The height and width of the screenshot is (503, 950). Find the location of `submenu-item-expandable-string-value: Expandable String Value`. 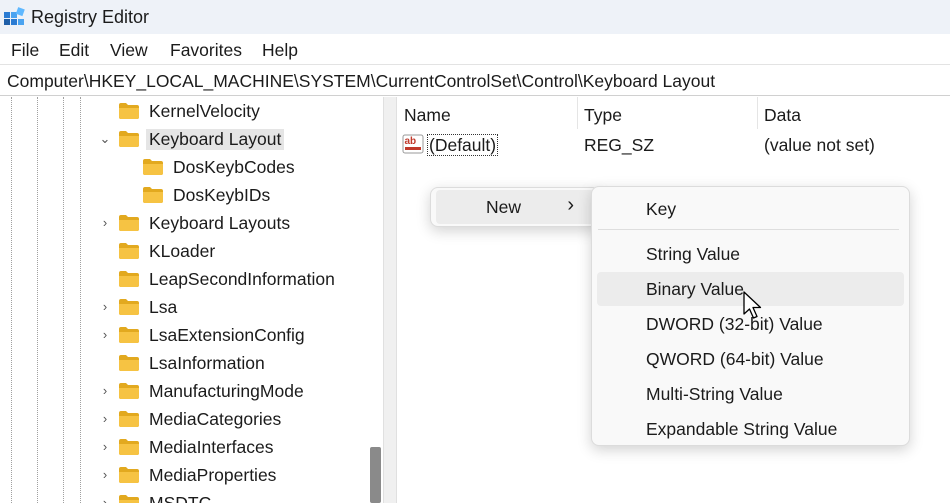

submenu-item-expandable-string-value: Expandable String Value is located at coordinates (750, 429).